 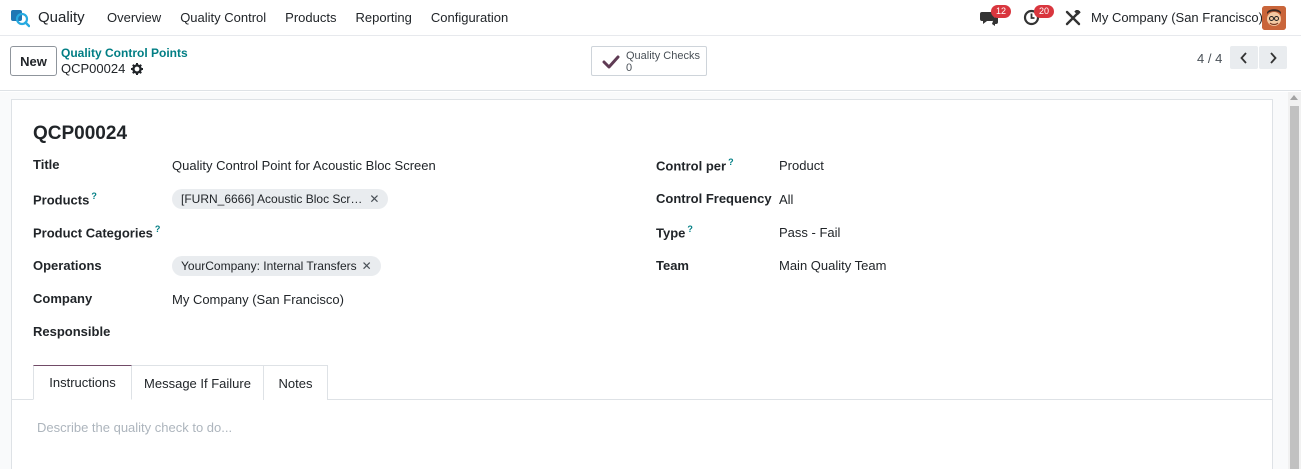 What do you see at coordinates (1044, 11) in the screenshot?
I see `activities-badge: 20` at bounding box center [1044, 11].